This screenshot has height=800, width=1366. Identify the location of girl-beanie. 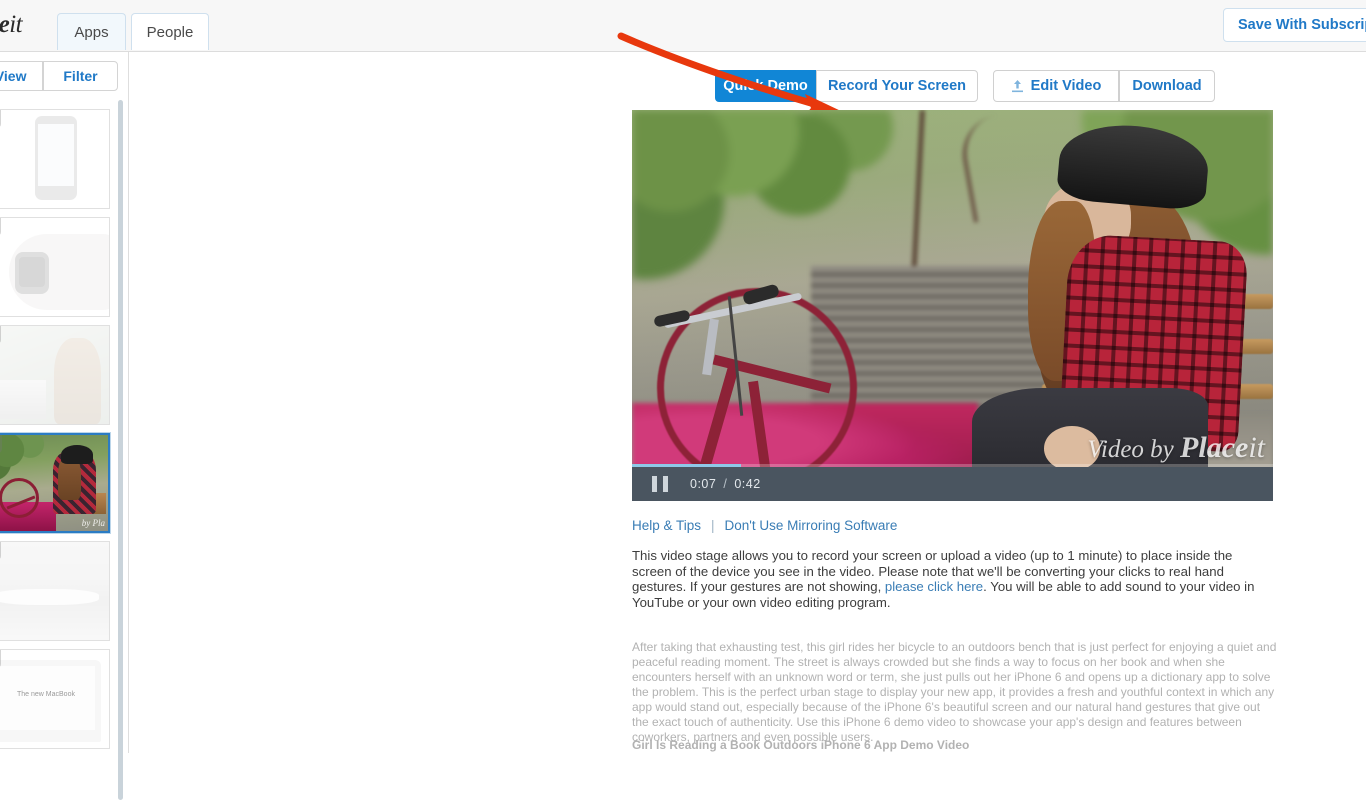
(1133, 165).